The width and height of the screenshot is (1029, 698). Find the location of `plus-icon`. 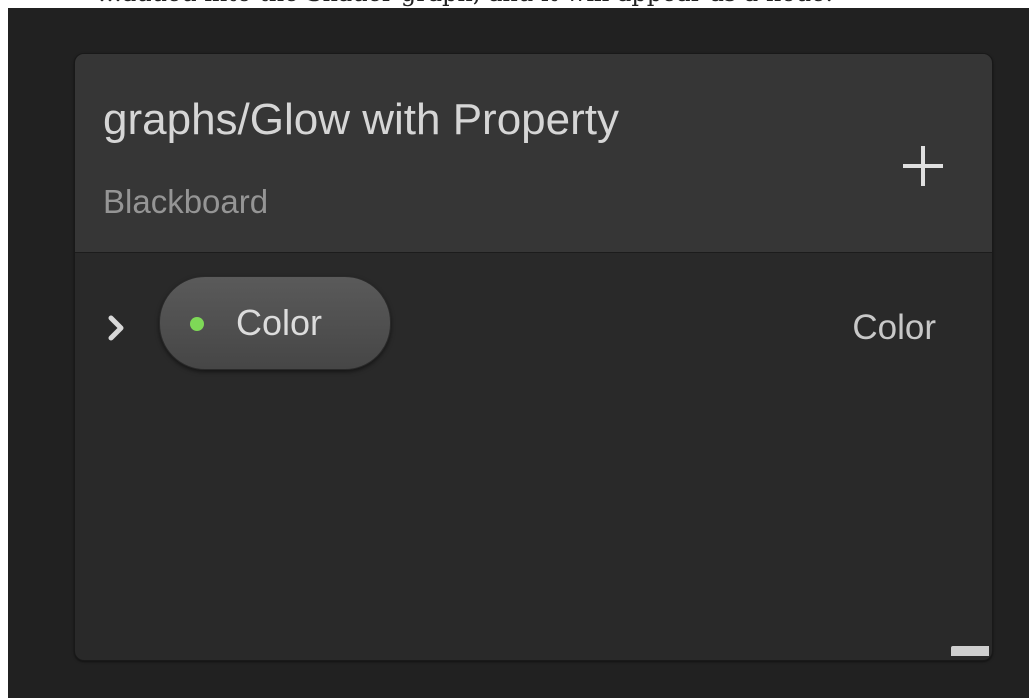

plus-icon is located at coordinates (923, 166).